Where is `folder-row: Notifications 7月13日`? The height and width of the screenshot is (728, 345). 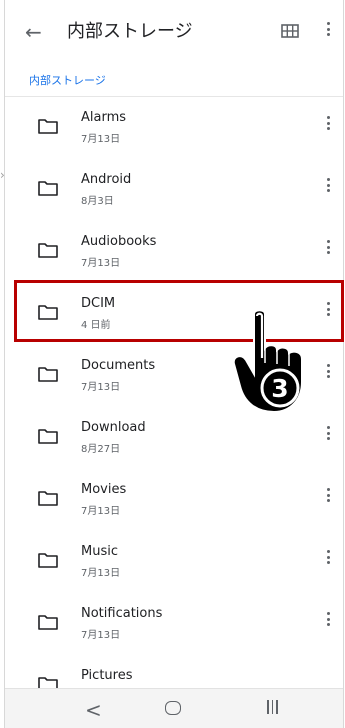 folder-row: Notifications 7月13日 is located at coordinates (174, 623).